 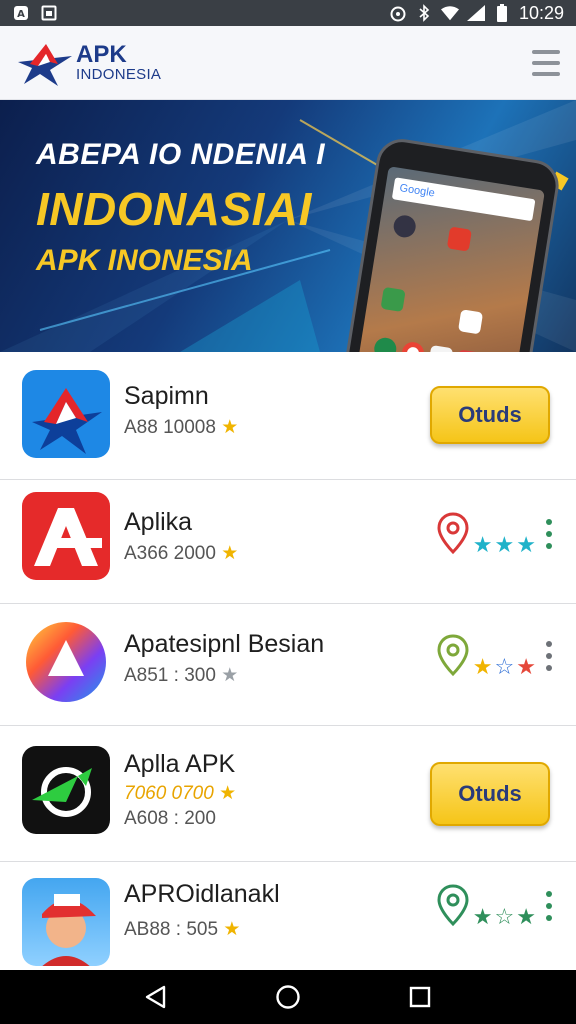 I want to click on star-rating: ★ ★ ★, so click(x=504, y=545).